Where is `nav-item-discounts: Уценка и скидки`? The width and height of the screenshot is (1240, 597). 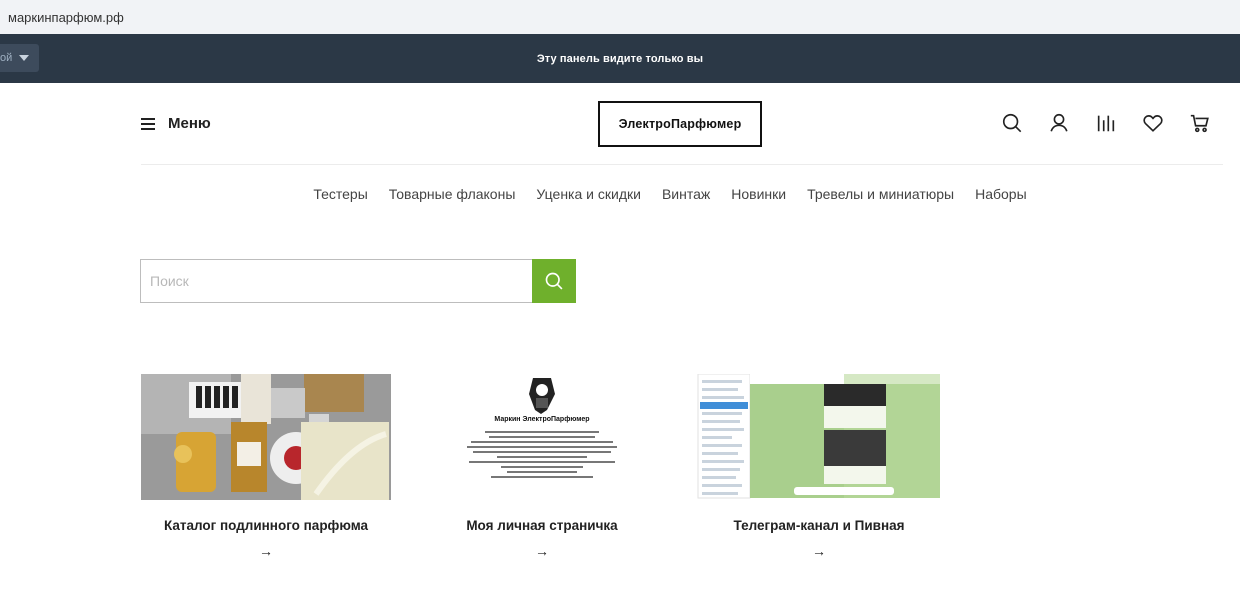
nav-item-discounts: Уценка и скидки is located at coordinates (588, 194).